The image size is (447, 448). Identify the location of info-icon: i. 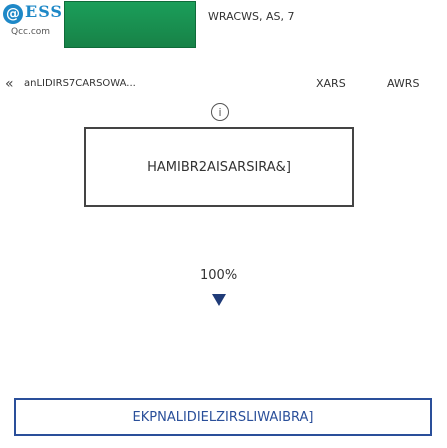
(220, 112).